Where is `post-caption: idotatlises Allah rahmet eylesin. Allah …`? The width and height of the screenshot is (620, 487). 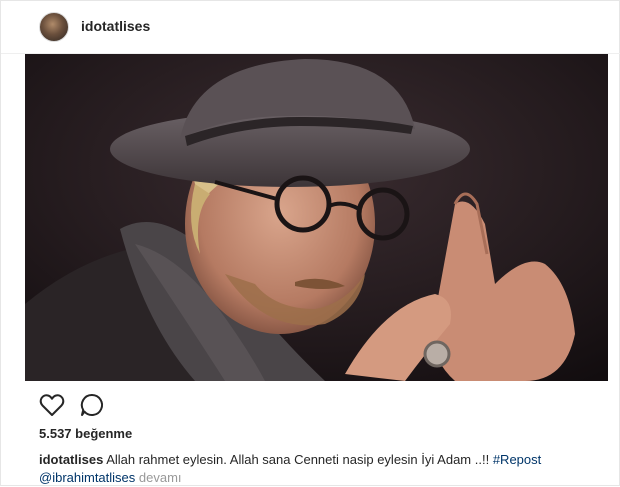
post-caption: idotatlises Allah rahmet eylesin. Allah … is located at coordinates (319, 469).